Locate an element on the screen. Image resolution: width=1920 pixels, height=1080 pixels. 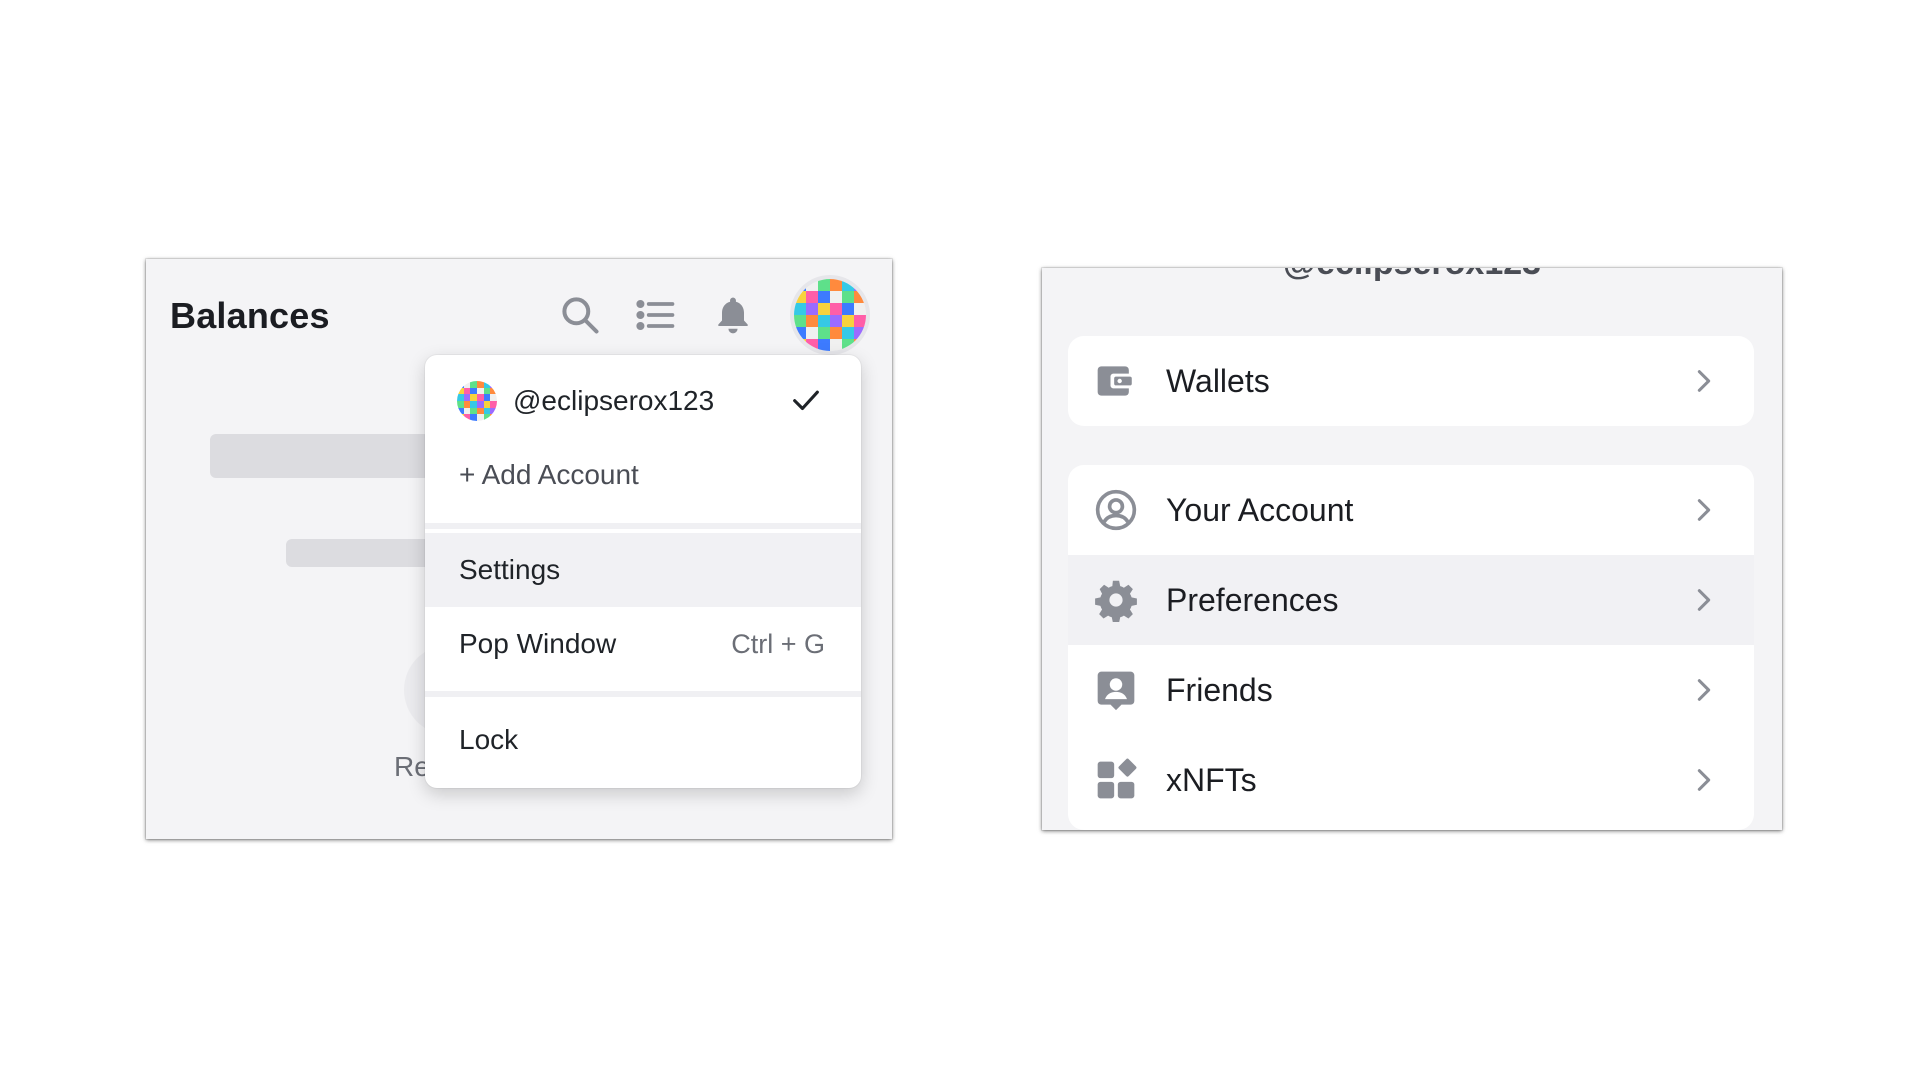
list-icon is located at coordinates (656, 315).